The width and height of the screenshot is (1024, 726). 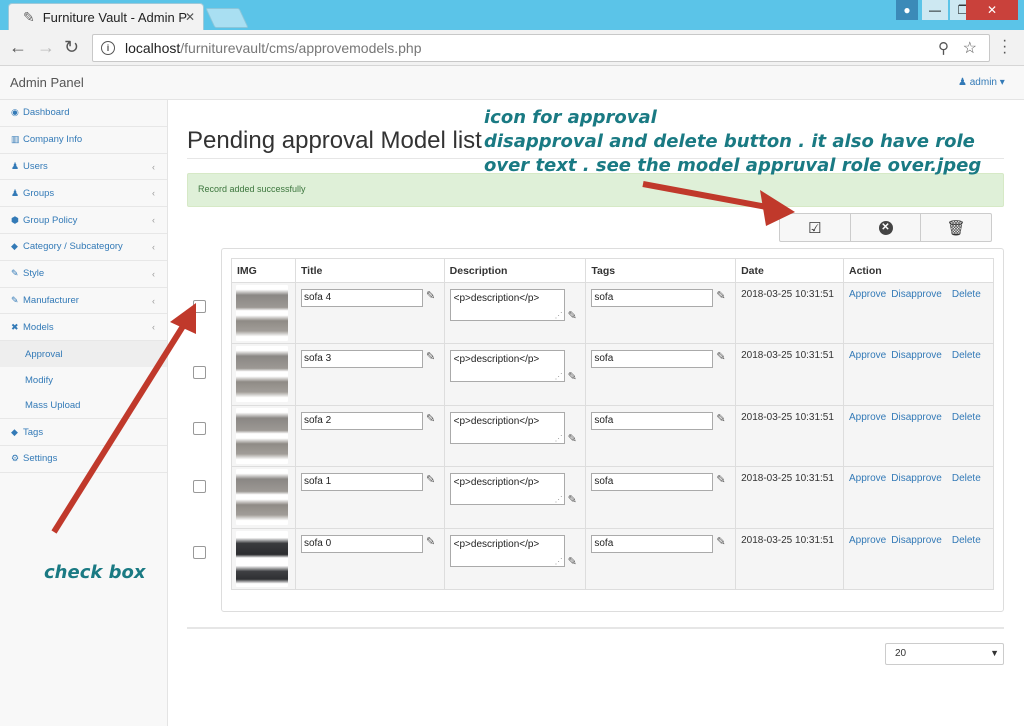 What do you see at coordinates (361, 482) in the screenshot?
I see `title-input: sofa 1` at bounding box center [361, 482].